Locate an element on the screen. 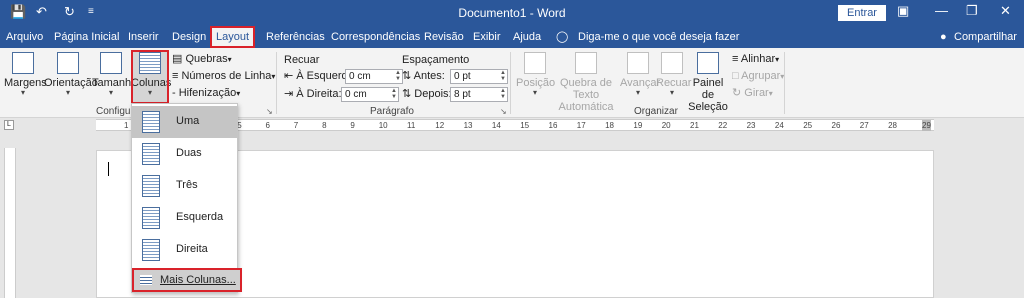 The height and width of the screenshot is (298, 1024). minimize-icon: — is located at coordinates (941, 10).